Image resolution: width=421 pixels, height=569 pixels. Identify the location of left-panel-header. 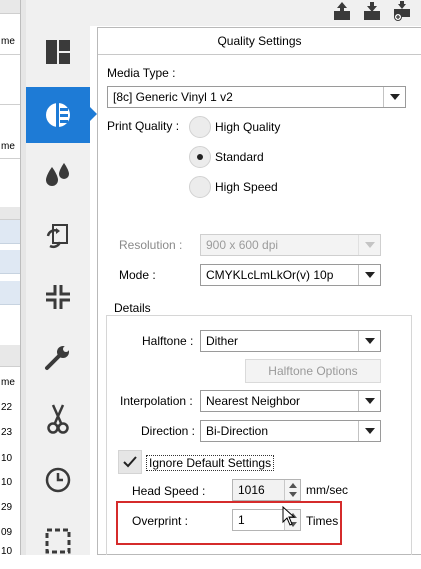
(10, 7).